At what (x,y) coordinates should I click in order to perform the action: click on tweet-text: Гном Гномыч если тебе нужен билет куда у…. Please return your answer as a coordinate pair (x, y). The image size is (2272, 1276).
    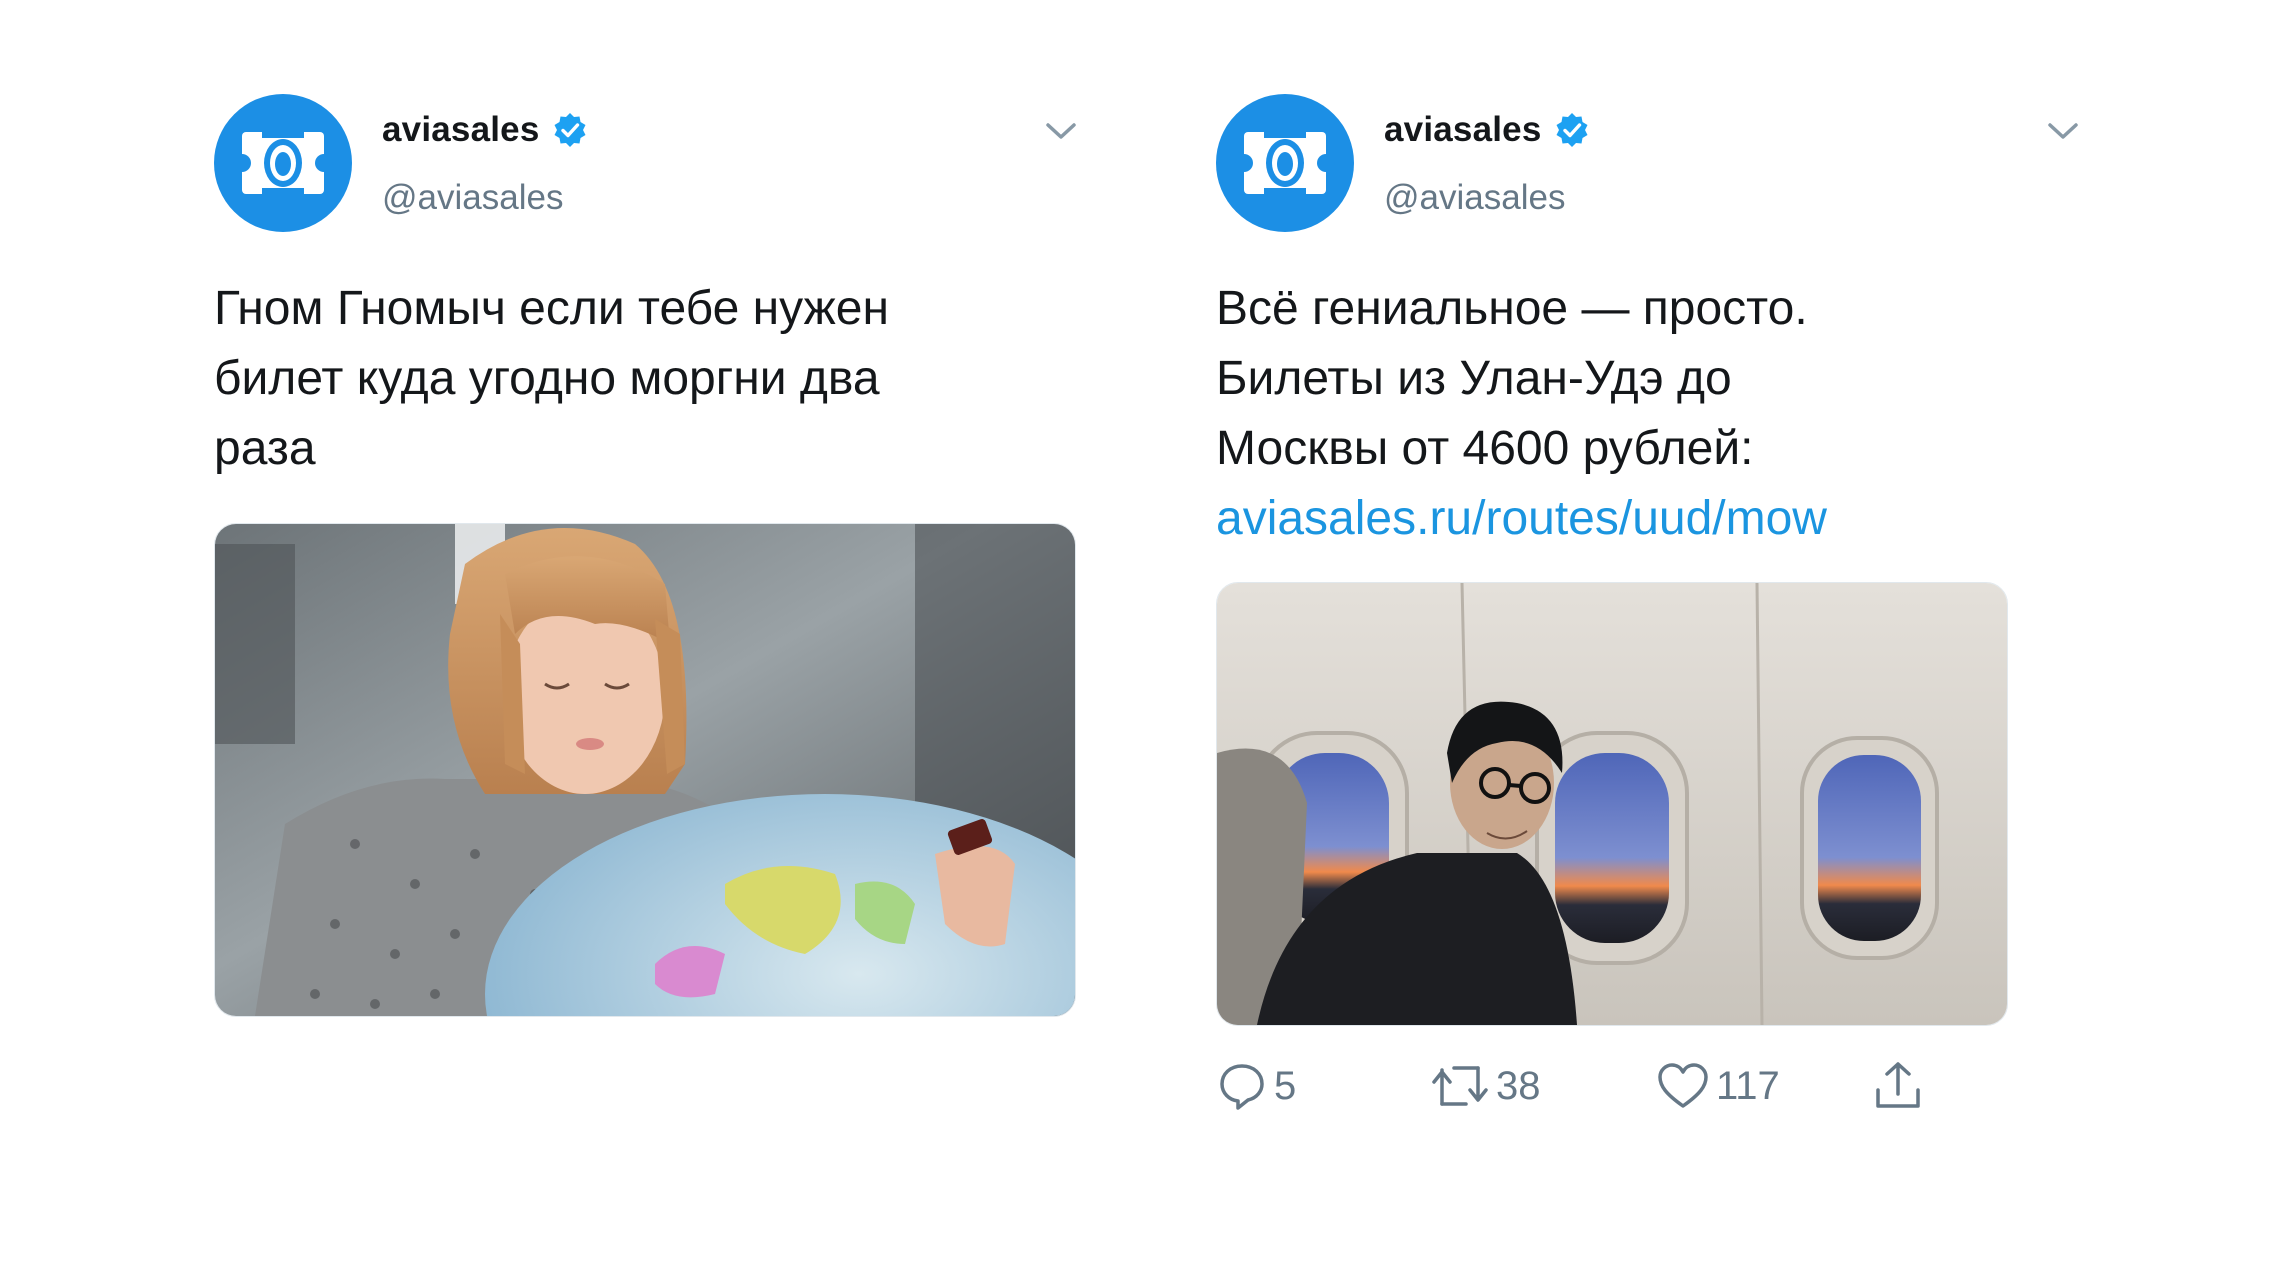
    Looking at the image, I should click on (551, 378).